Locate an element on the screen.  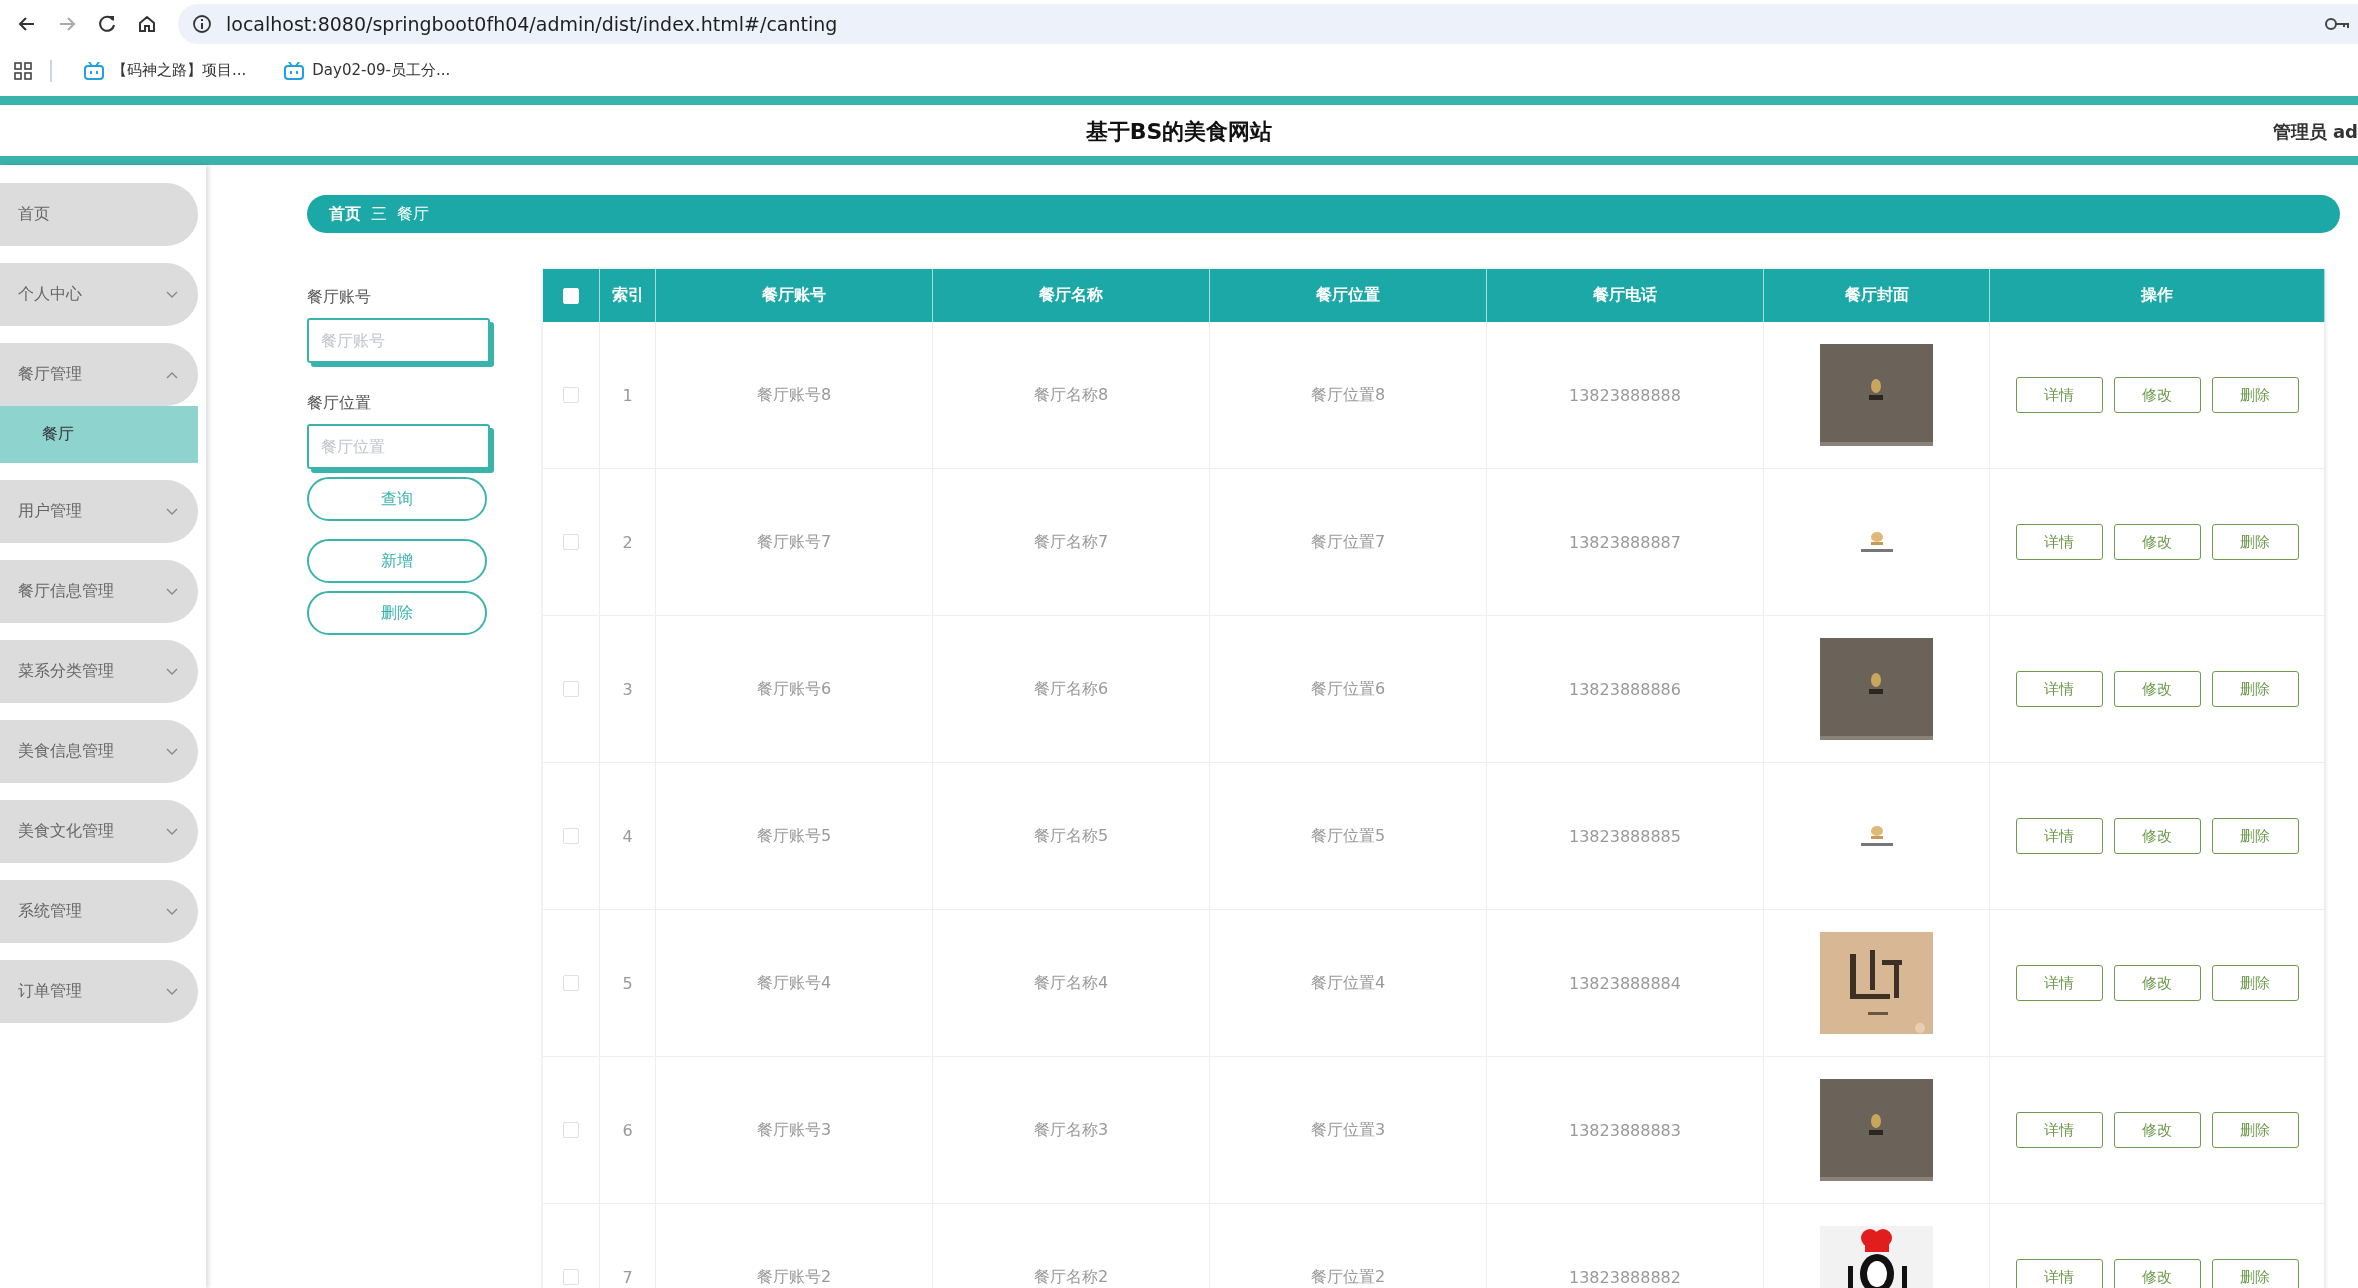
table-cell: 13823888886 is located at coordinates (1625, 689).